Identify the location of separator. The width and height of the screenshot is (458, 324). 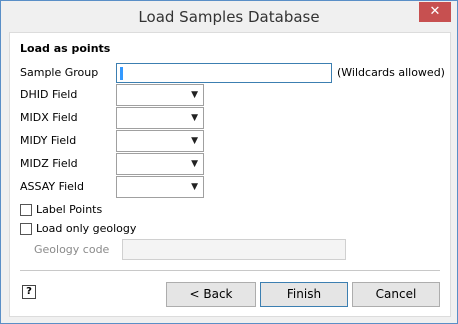
(230, 270).